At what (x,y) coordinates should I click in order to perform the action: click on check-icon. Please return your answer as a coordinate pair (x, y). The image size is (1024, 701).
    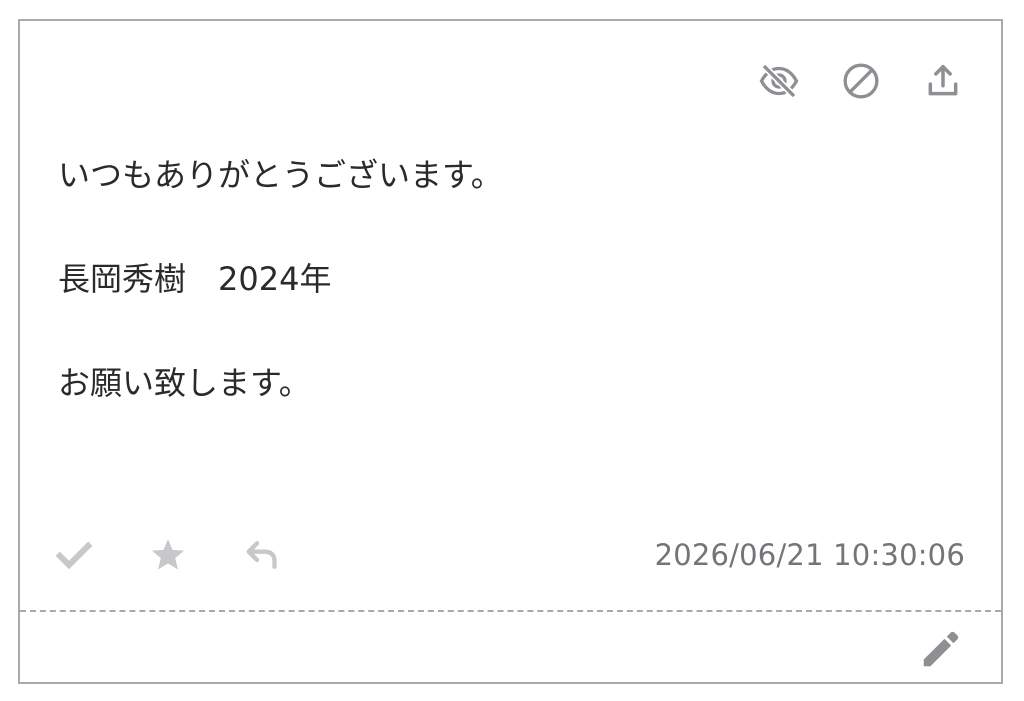
    Looking at the image, I should click on (74, 555).